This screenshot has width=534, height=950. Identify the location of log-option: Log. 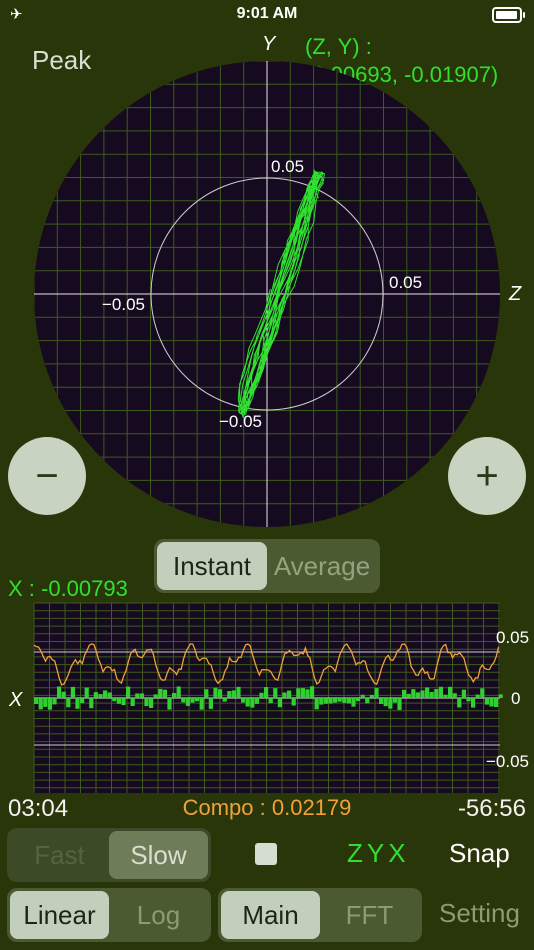
(158, 915).